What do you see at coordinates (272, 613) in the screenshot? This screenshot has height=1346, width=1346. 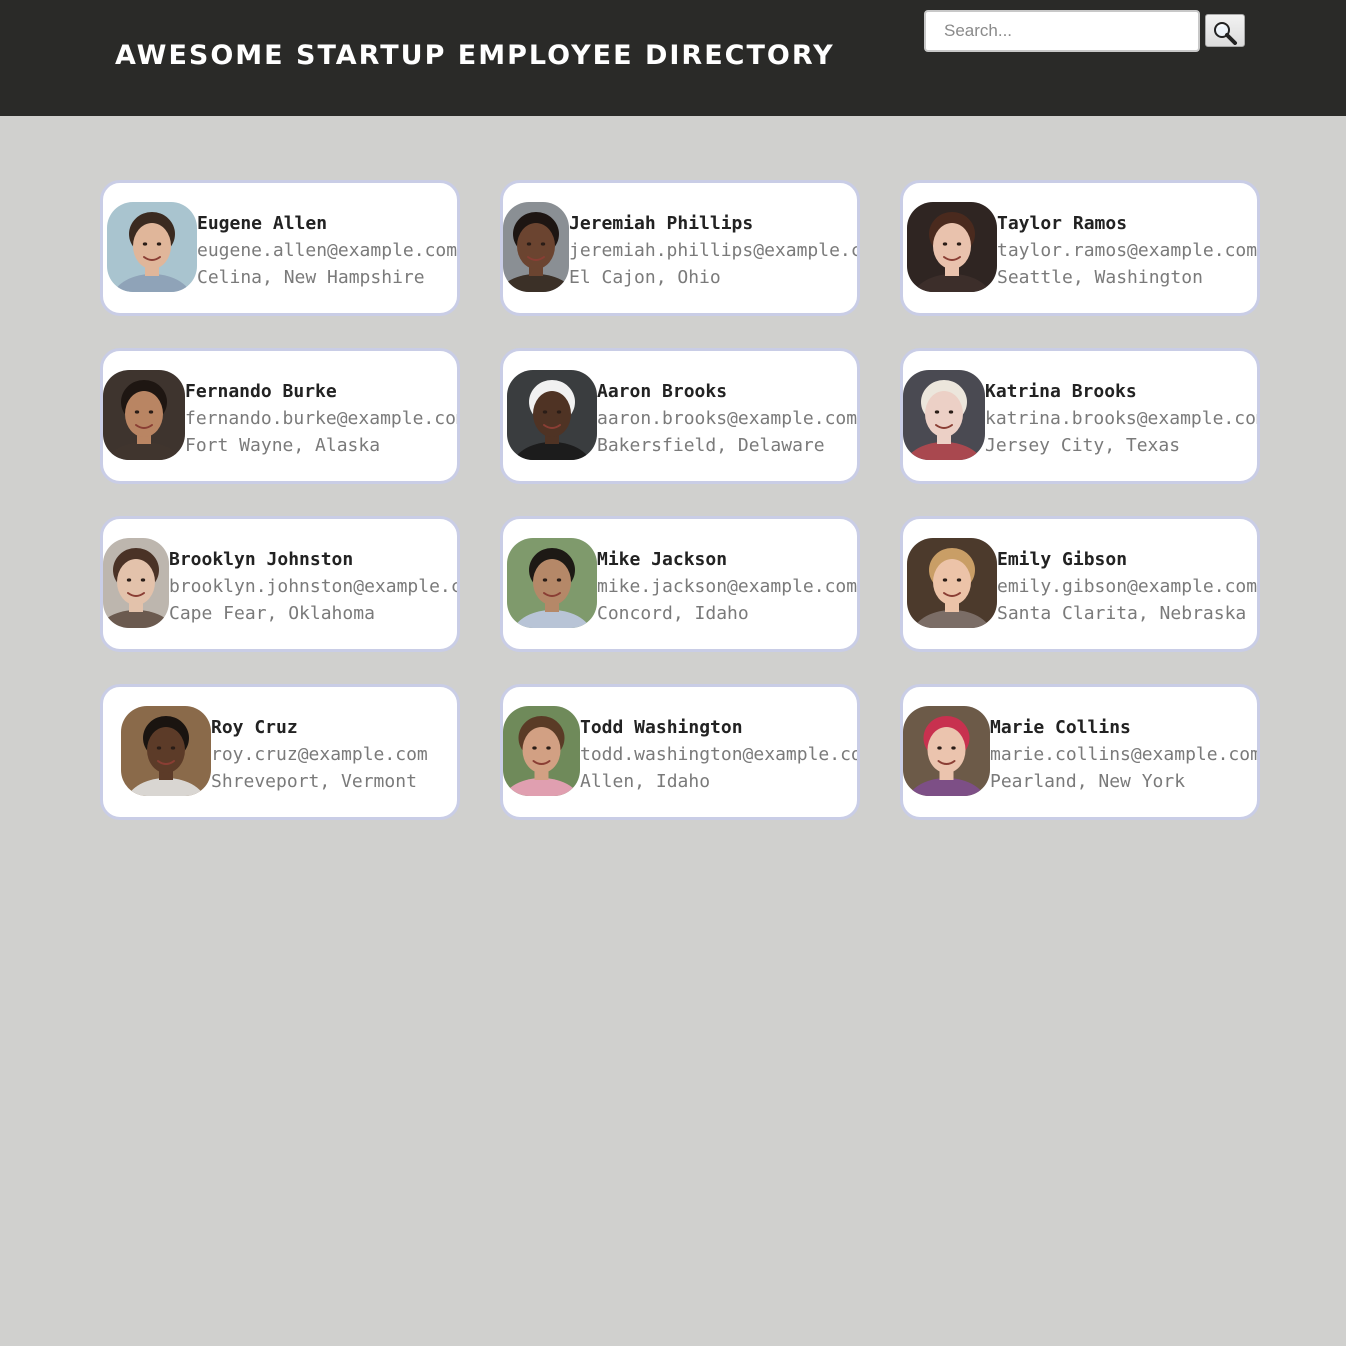 I see `employee-location: Cape Fear, Oklahoma` at bounding box center [272, 613].